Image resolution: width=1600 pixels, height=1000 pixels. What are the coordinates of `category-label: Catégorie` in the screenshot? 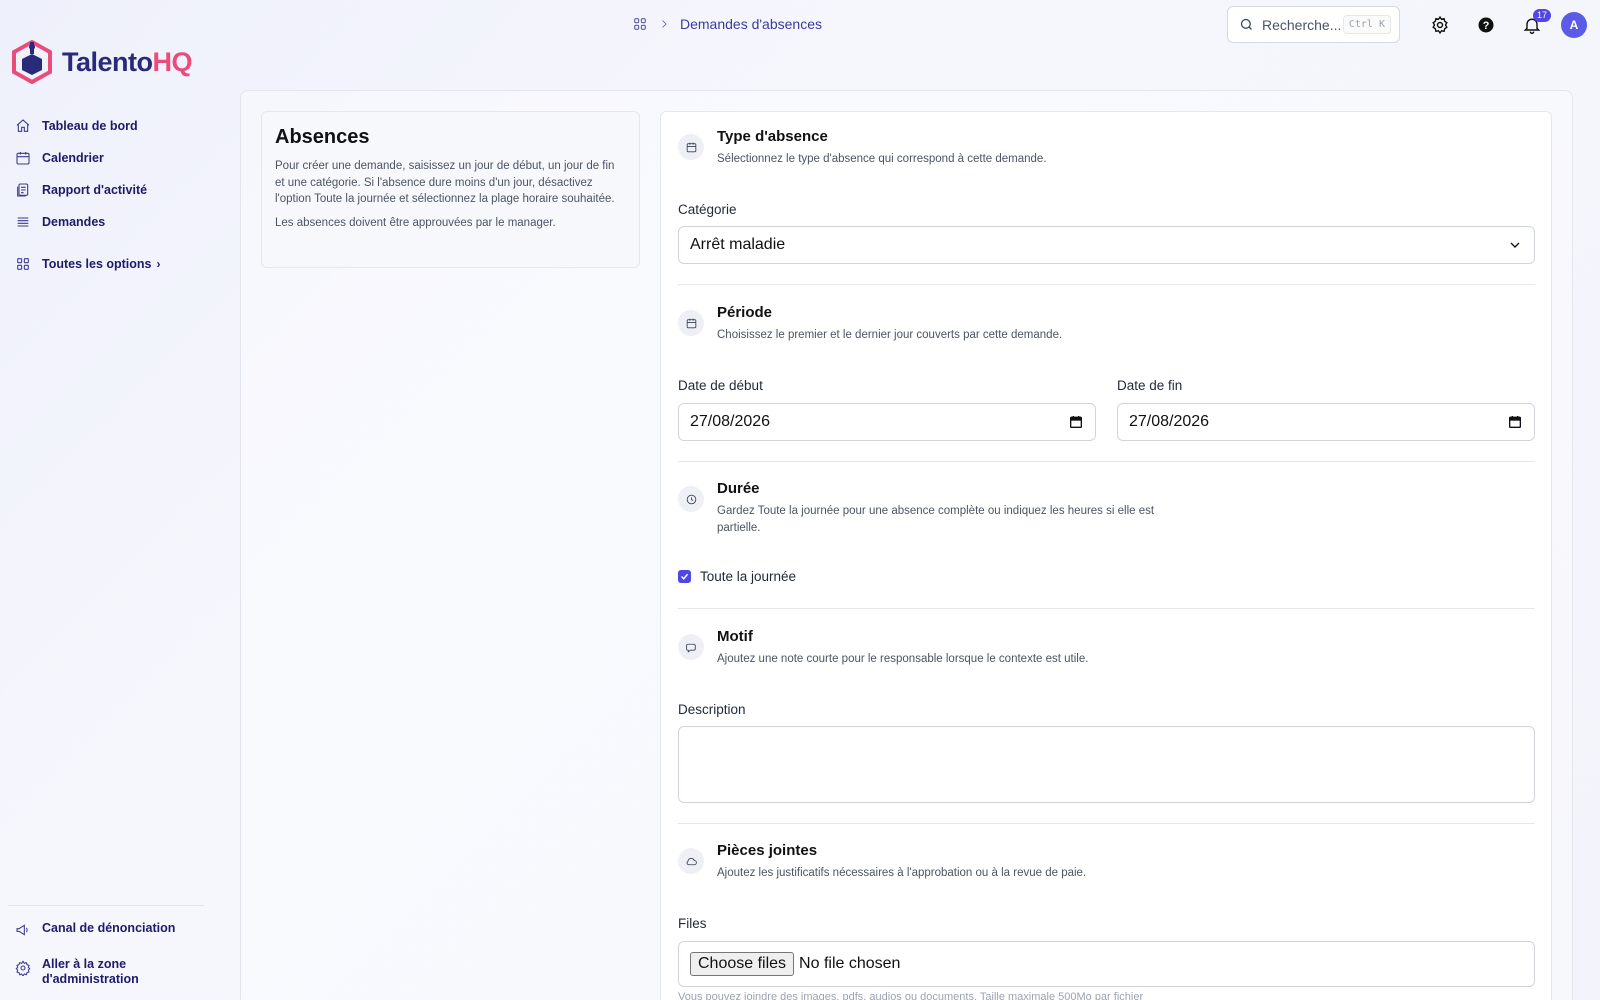 It's located at (707, 209).